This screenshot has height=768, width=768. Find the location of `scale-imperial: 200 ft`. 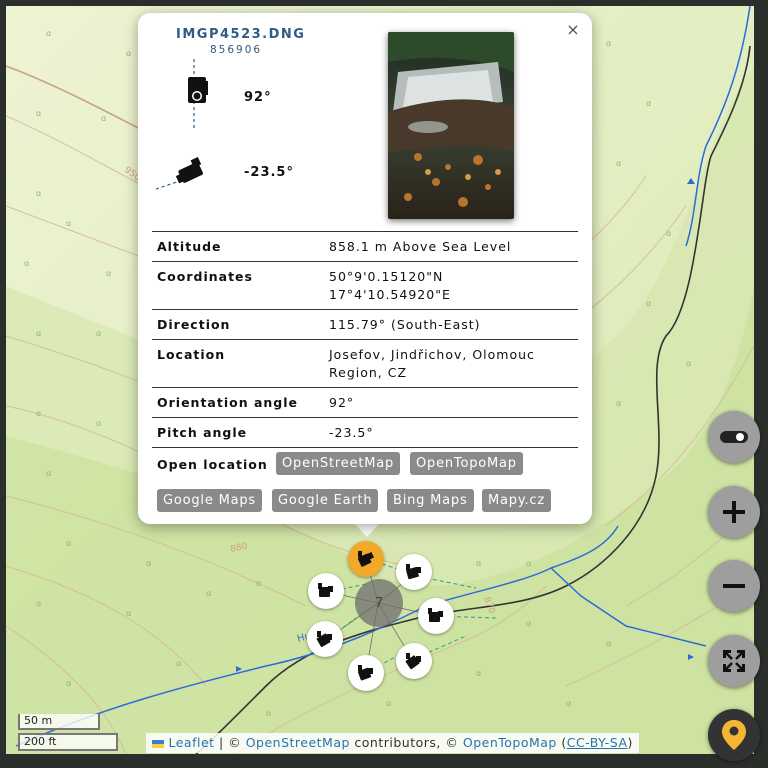

scale-imperial: 200 ft is located at coordinates (68, 742).